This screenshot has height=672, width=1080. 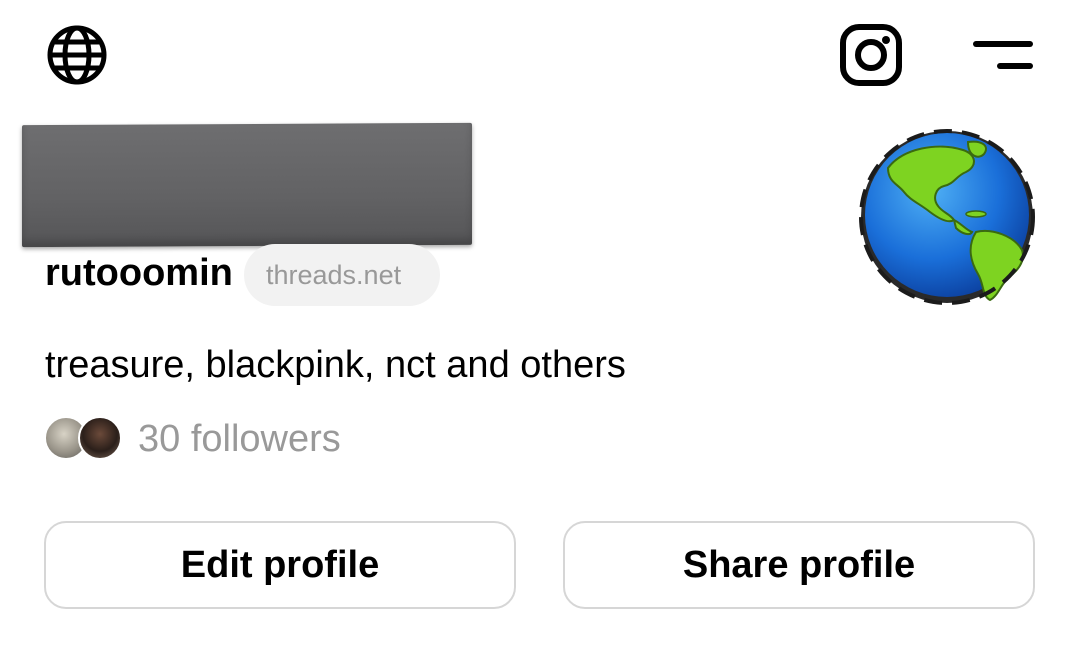 What do you see at coordinates (77, 55) in the screenshot?
I see `globe-icon` at bounding box center [77, 55].